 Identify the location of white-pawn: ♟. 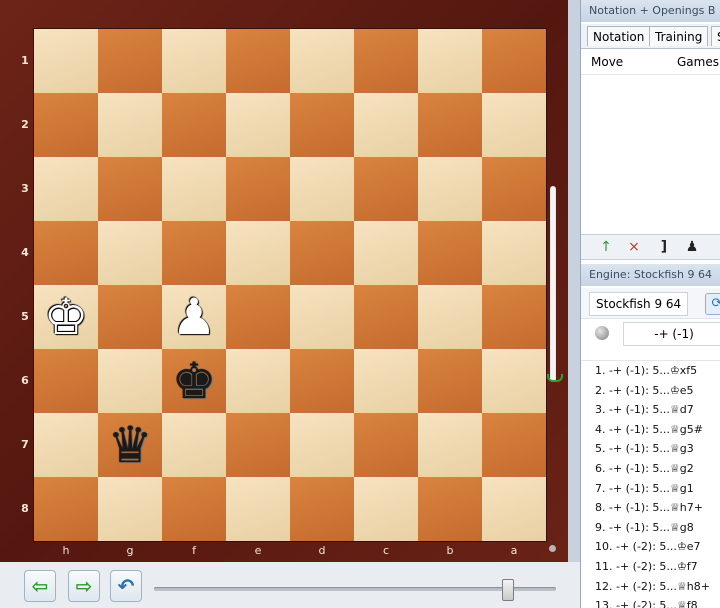
(194, 317).